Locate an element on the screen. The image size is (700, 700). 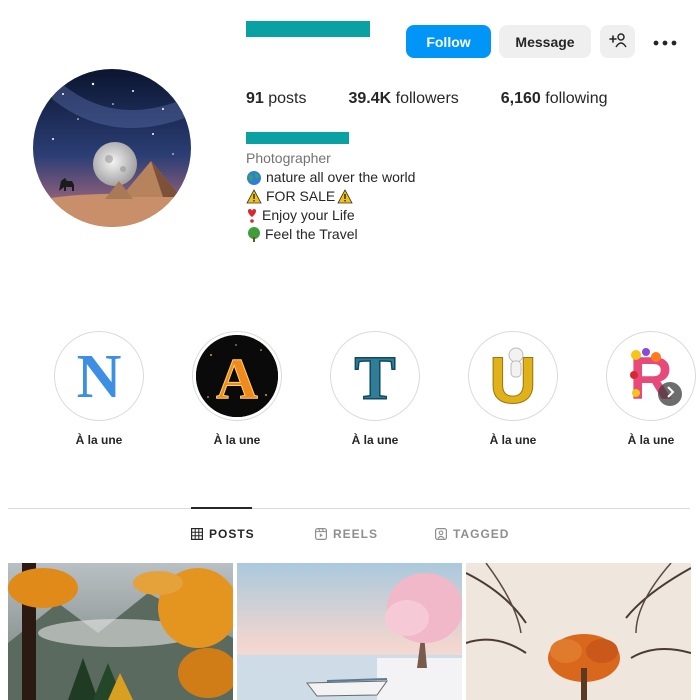
stat-followers: 39.4K followers is located at coordinates (403, 99).